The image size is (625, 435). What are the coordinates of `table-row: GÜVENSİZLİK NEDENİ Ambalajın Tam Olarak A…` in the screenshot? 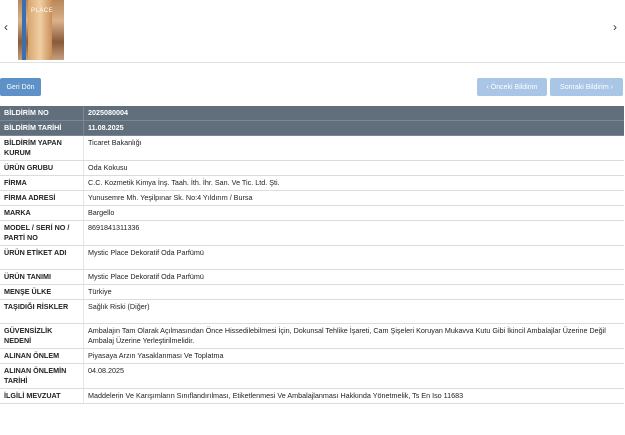 It's located at (312, 336).